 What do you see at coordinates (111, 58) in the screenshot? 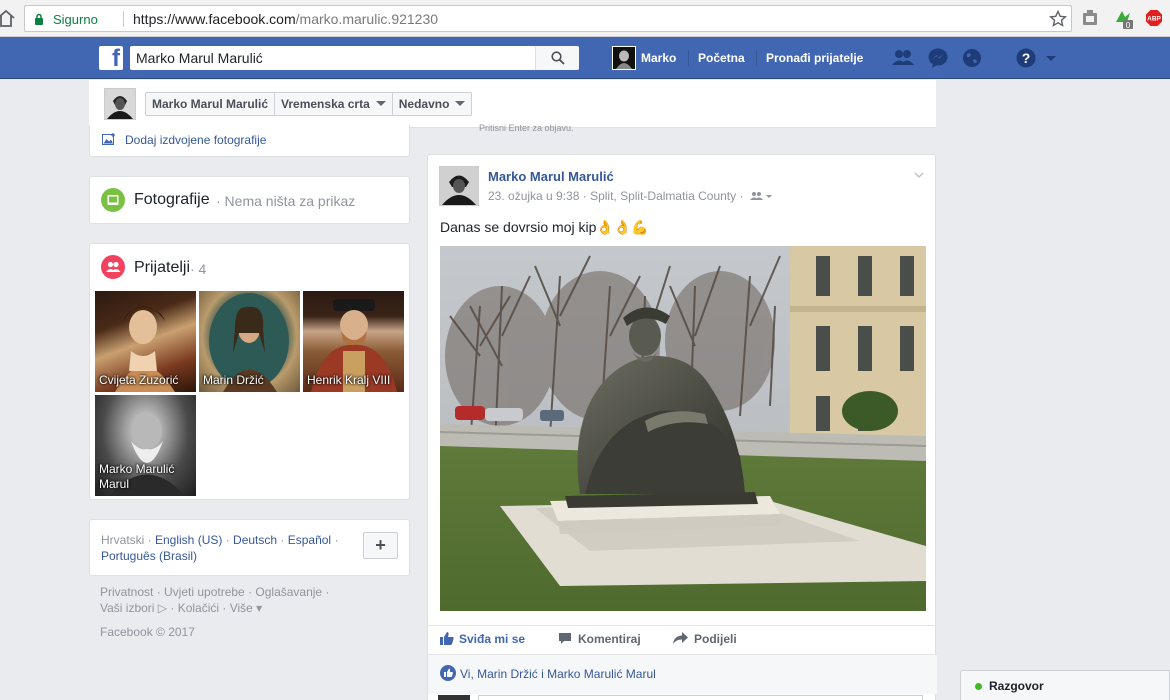
I see `facebook-logo: f` at bounding box center [111, 58].